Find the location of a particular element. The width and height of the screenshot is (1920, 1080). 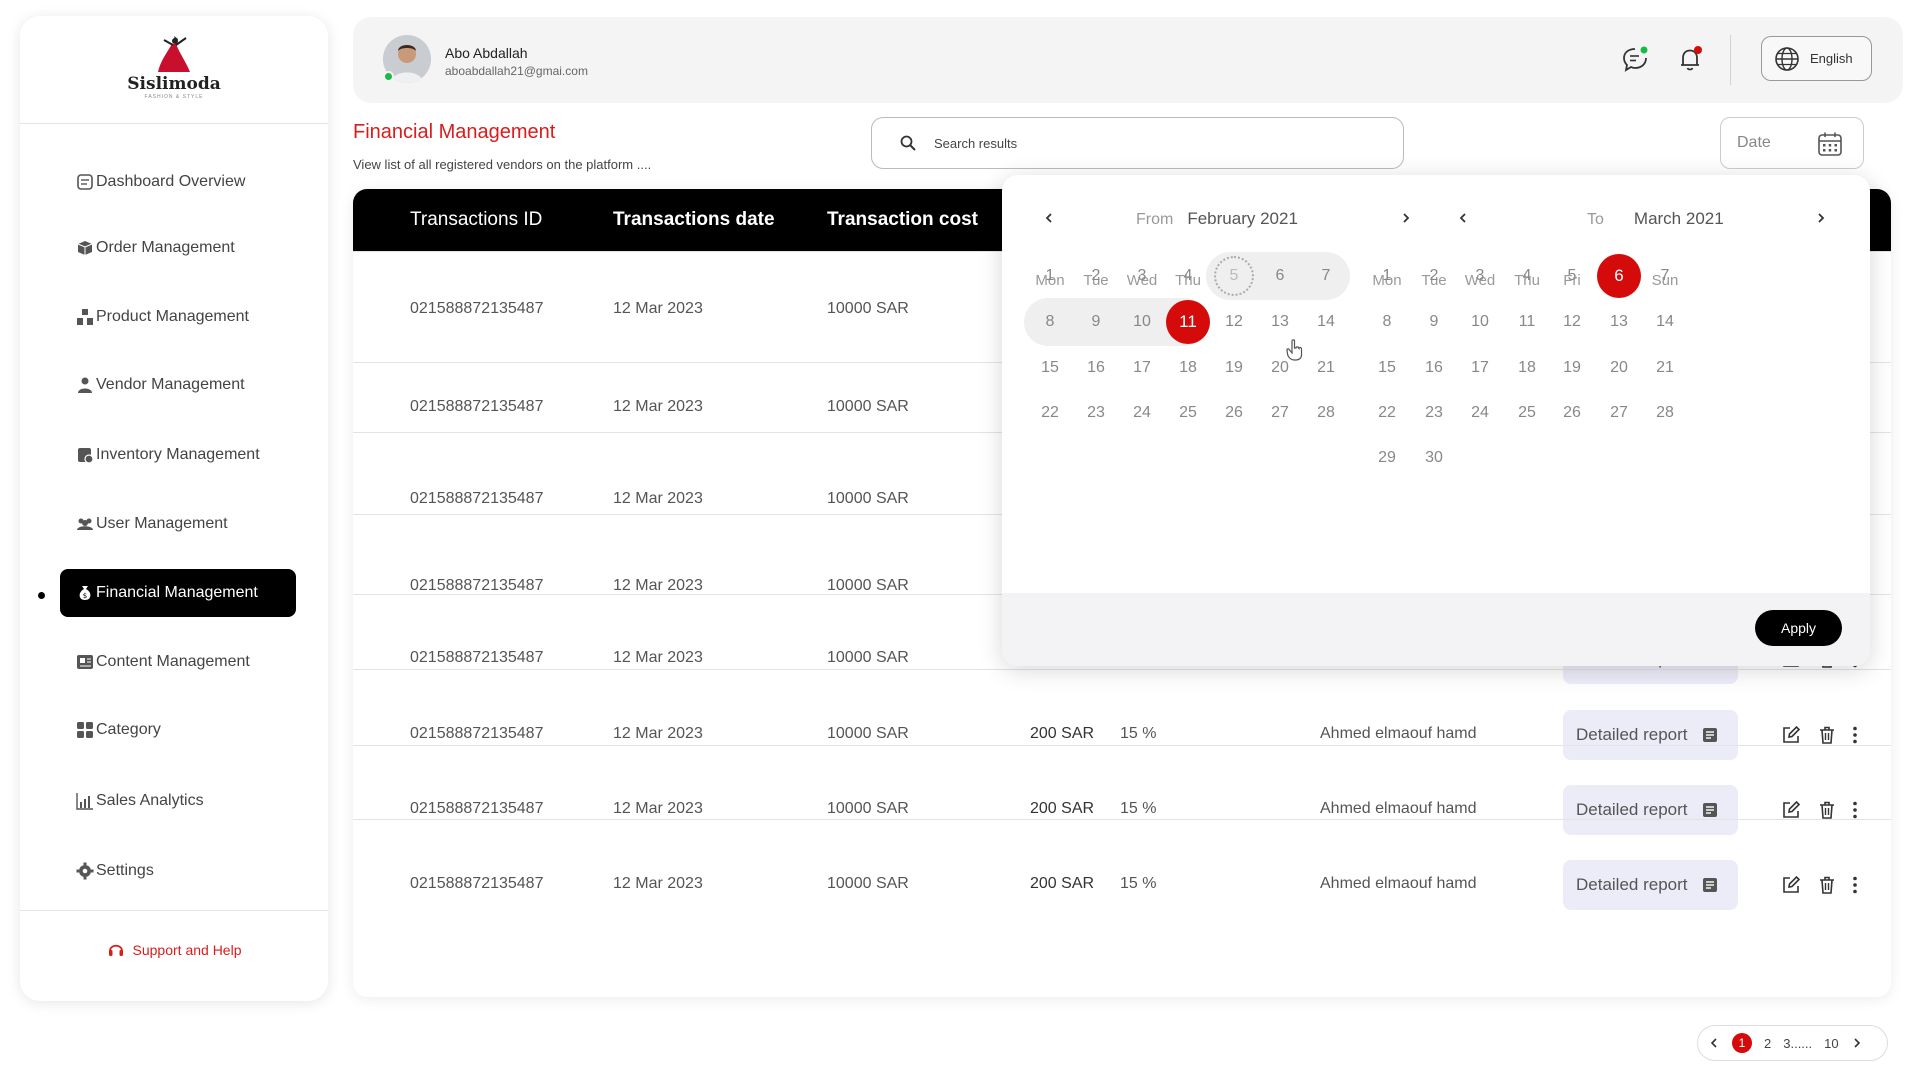

sidebar-item-products: Product Management is located at coordinates (178, 317).